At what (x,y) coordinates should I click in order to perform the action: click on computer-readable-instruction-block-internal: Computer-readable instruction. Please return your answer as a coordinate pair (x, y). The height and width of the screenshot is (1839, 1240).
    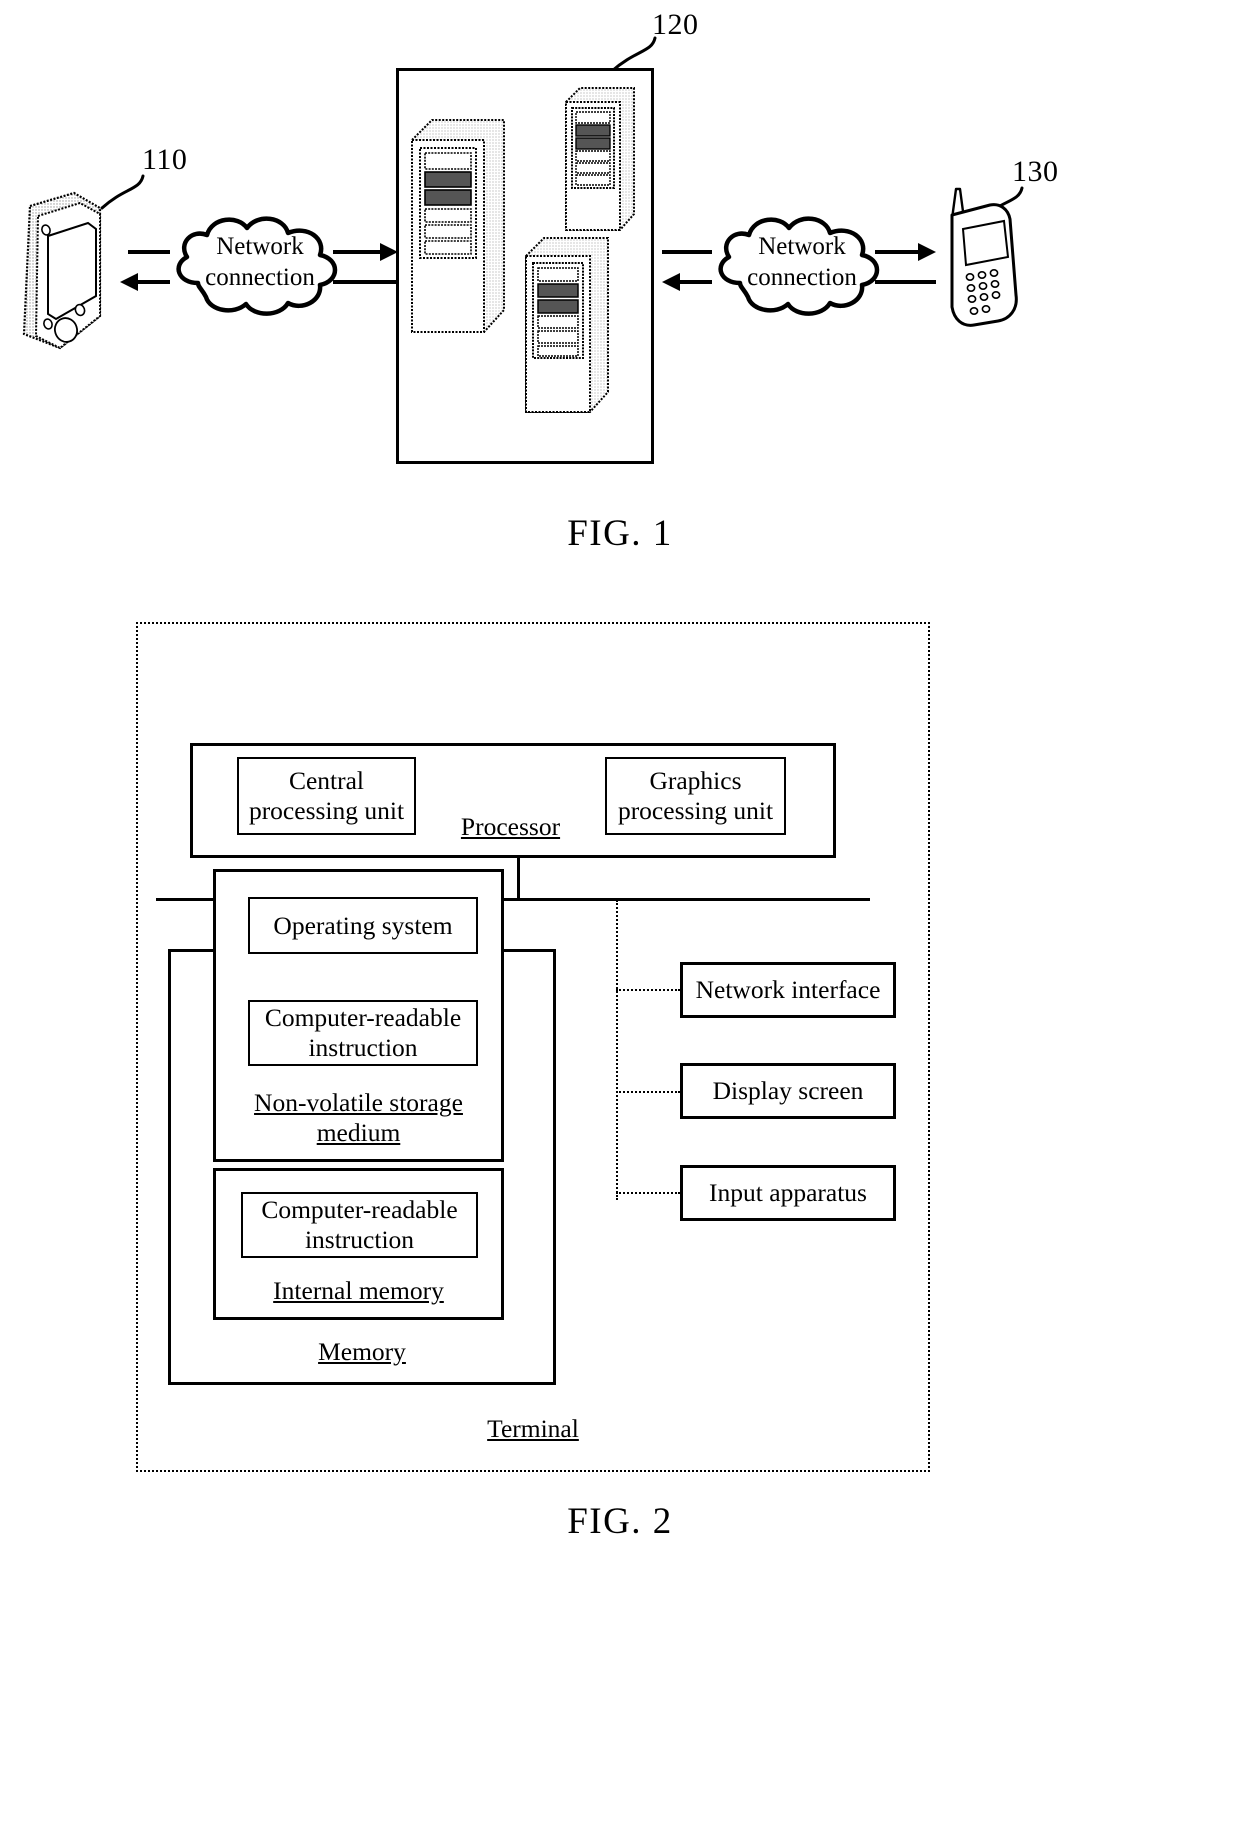
    Looking at the image, I should click on (359, 1225).